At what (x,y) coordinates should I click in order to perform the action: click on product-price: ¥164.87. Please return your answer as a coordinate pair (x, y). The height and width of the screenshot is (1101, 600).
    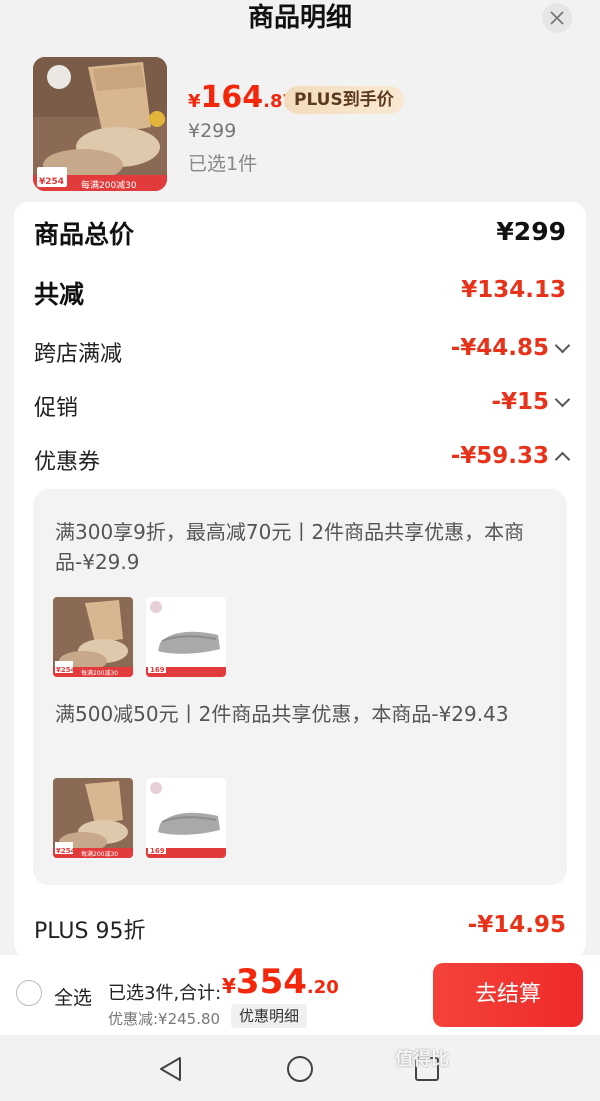
    Looking at the image, I should click on (242, 97).